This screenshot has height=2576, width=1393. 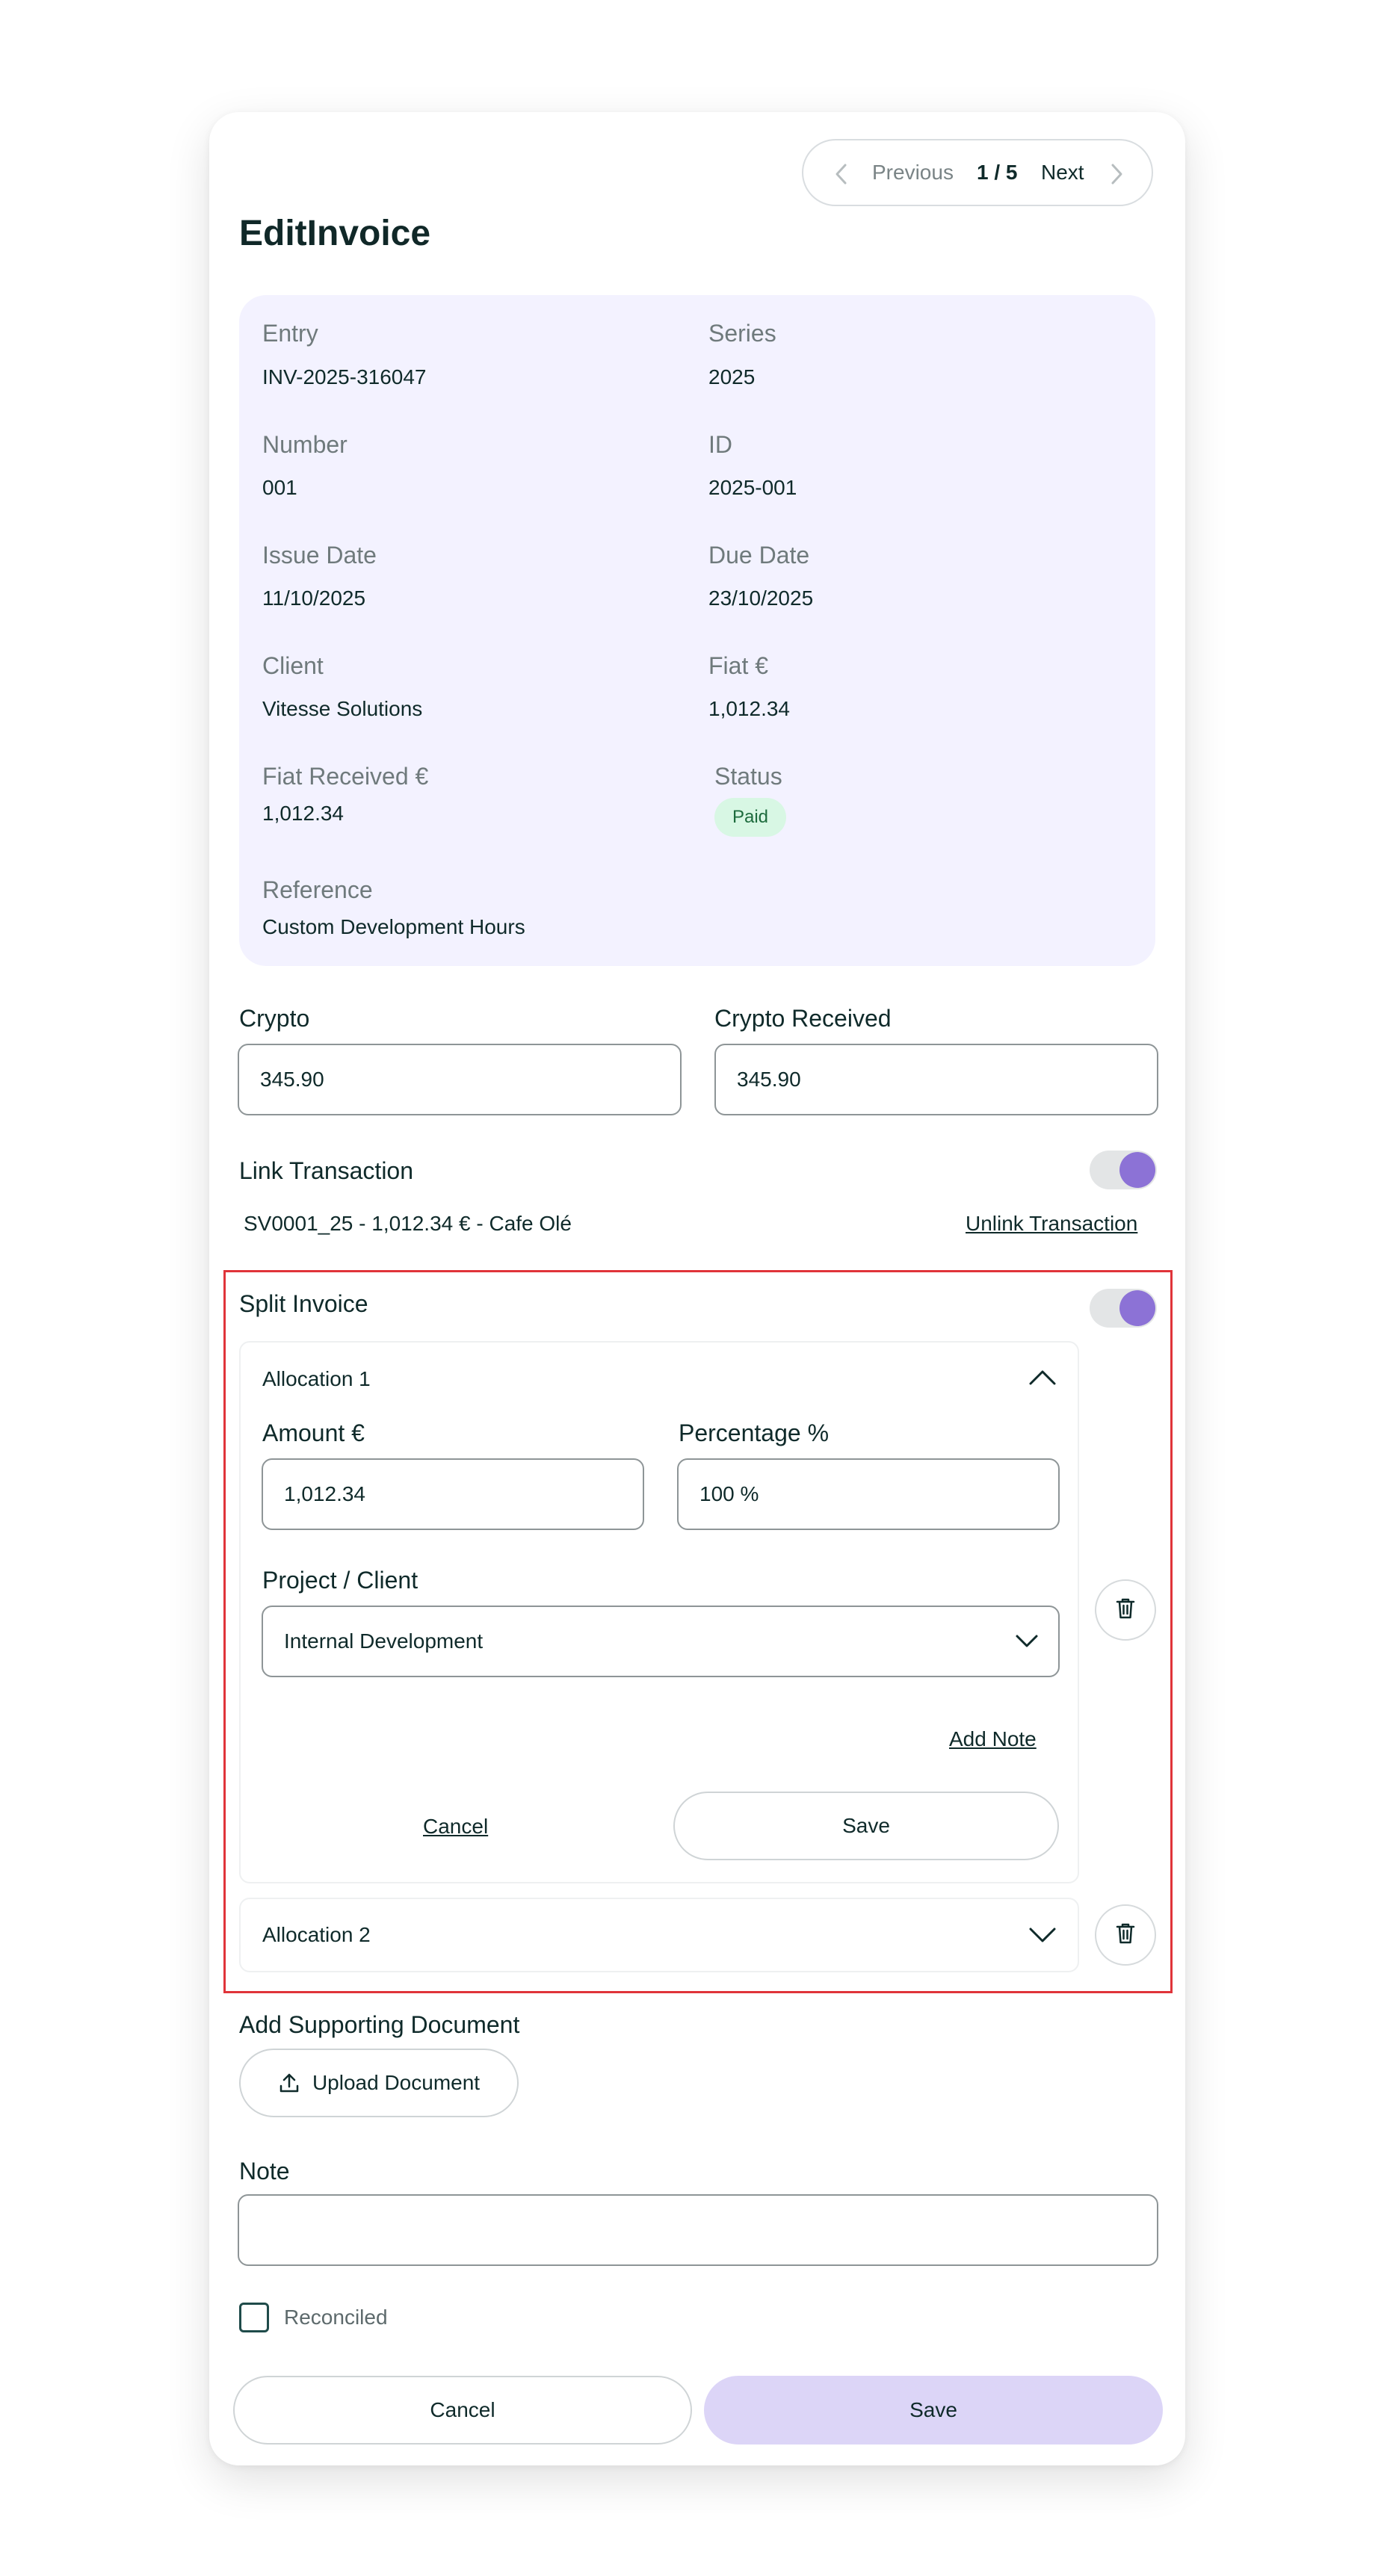 I want to click on entry-value: INV-2025-316047, so click(x=345, y=376).